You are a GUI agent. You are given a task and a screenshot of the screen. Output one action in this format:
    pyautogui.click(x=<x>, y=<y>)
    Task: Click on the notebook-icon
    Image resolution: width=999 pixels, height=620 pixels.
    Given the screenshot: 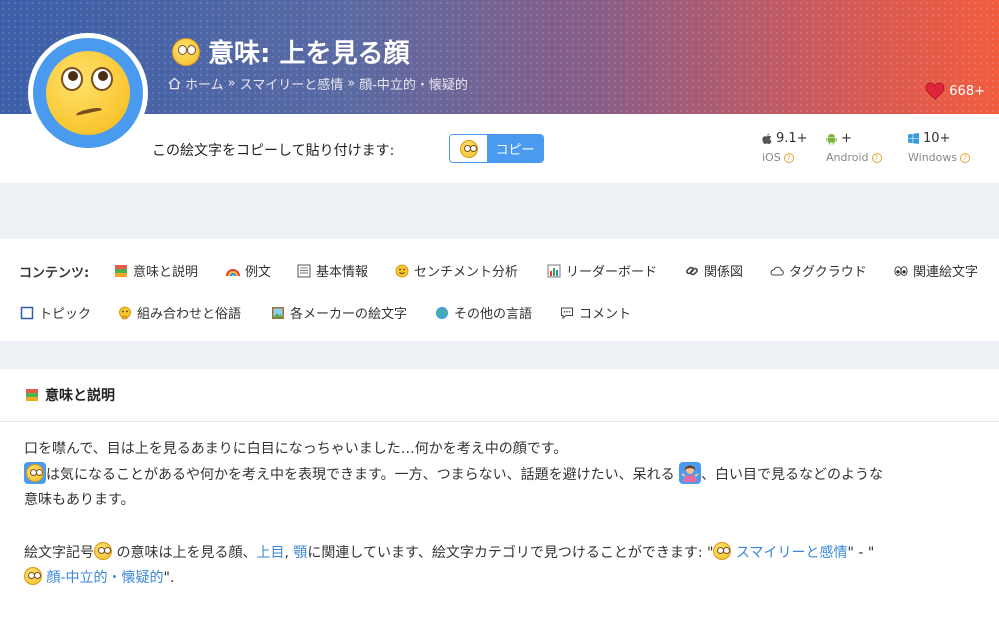 What is the action you would take?
    pyautogui.click(x=27, y=312)
    